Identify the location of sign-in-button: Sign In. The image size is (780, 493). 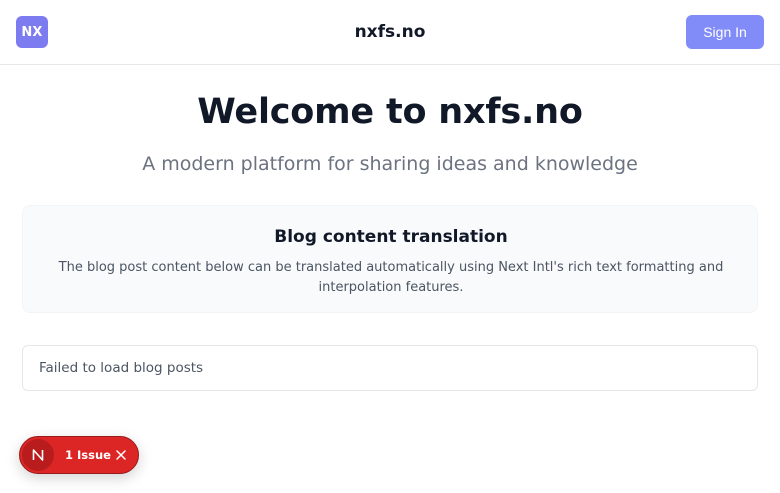
(725, 32).